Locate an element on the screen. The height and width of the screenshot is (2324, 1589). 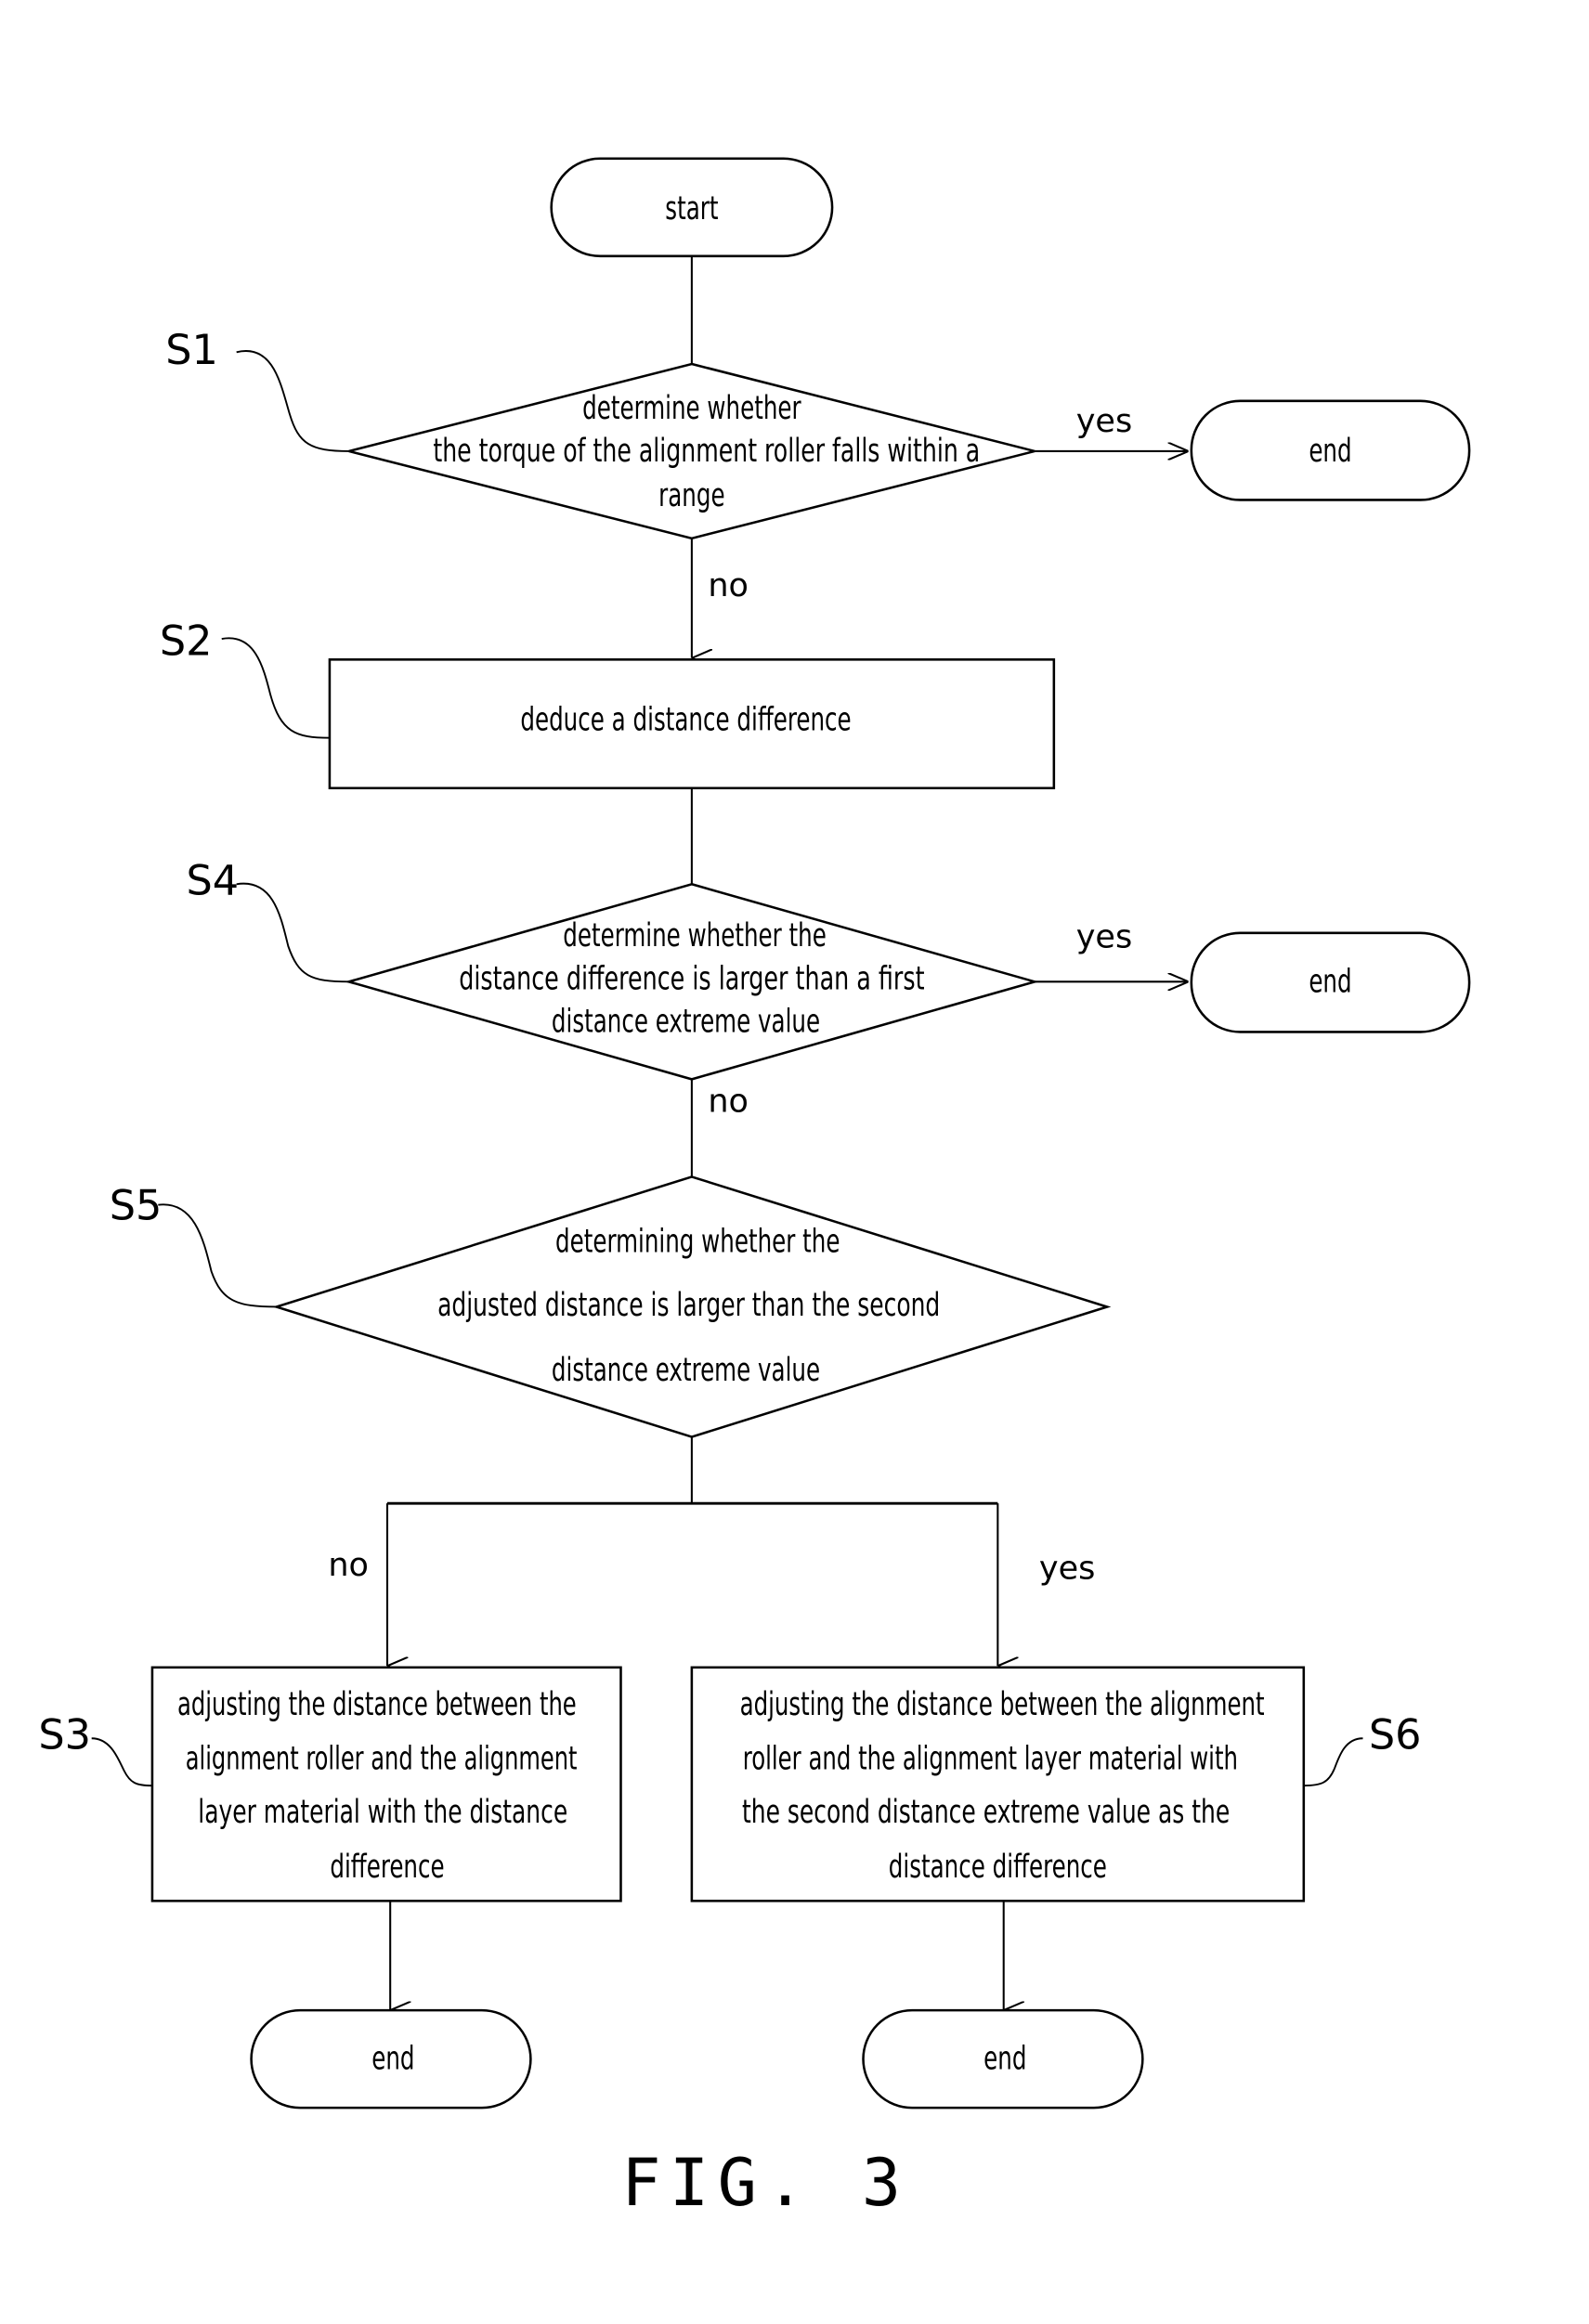
start-terminator: start is located at coordinates (692, 207).